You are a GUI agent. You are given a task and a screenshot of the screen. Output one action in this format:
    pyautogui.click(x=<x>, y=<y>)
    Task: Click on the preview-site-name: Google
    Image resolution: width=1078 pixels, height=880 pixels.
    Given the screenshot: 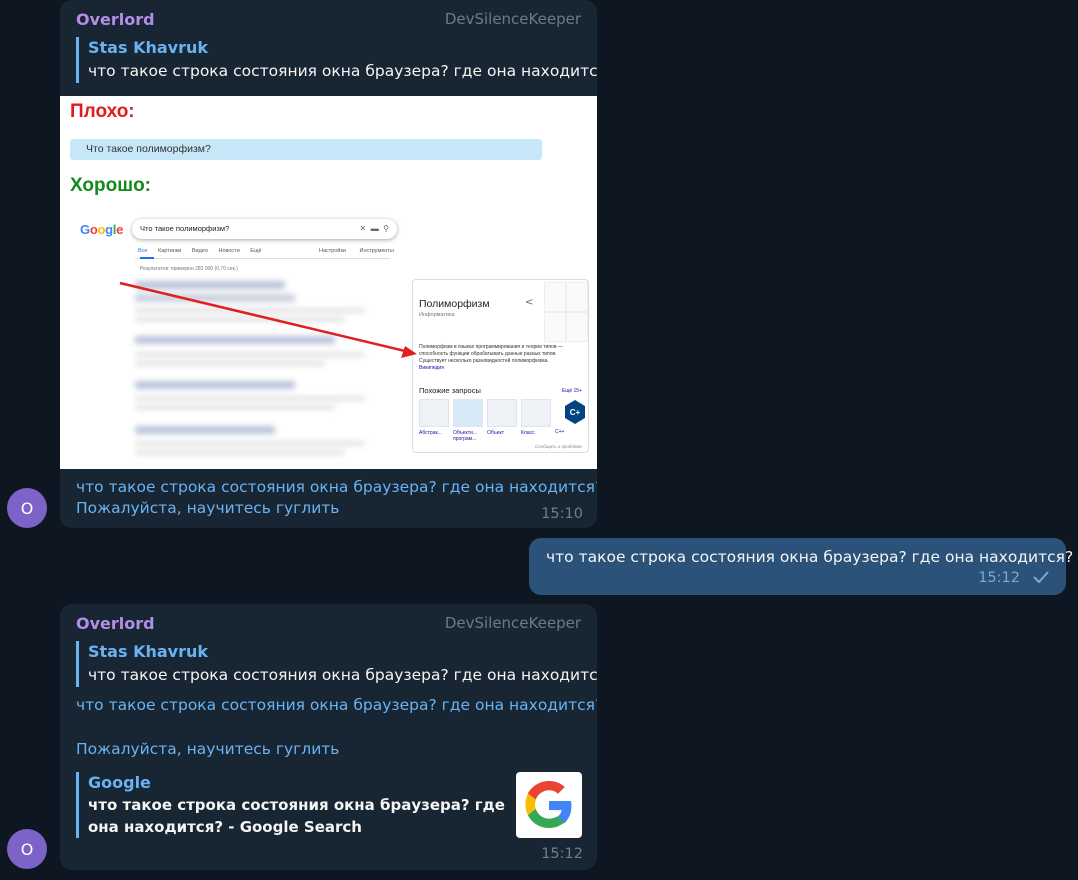 What is the action you would take?
    pyautogui.click(x=119, y=782)
    